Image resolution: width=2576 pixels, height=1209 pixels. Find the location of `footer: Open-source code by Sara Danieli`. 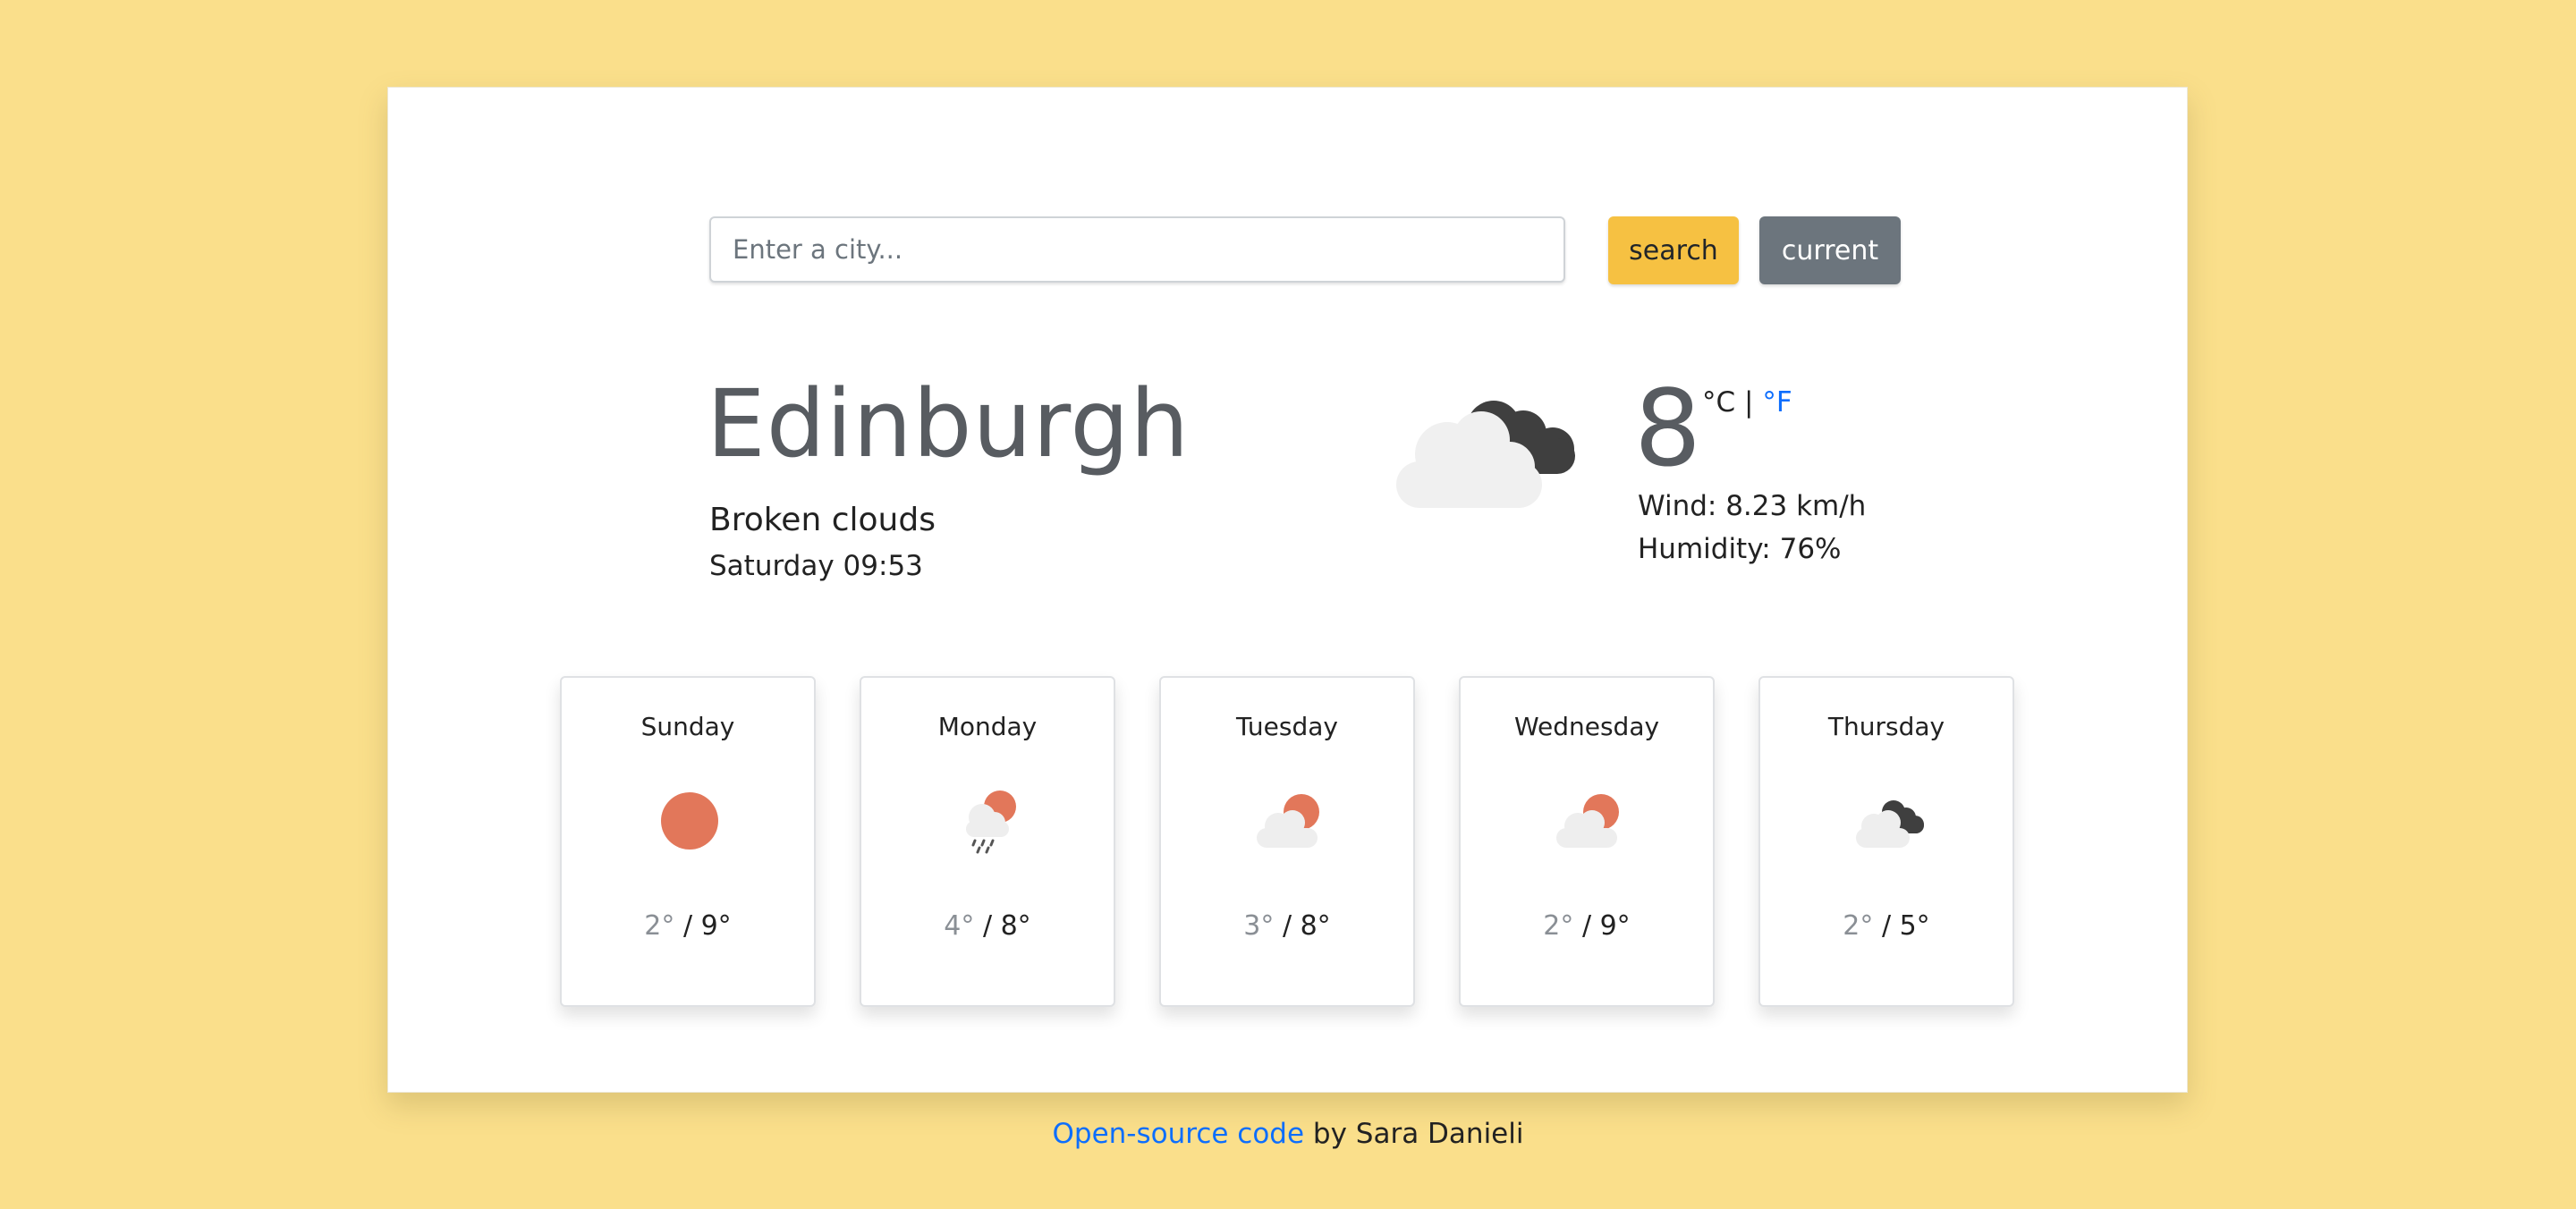

footer: Open-source code by Sara Danieli is located at coordinates (1288, 1134).